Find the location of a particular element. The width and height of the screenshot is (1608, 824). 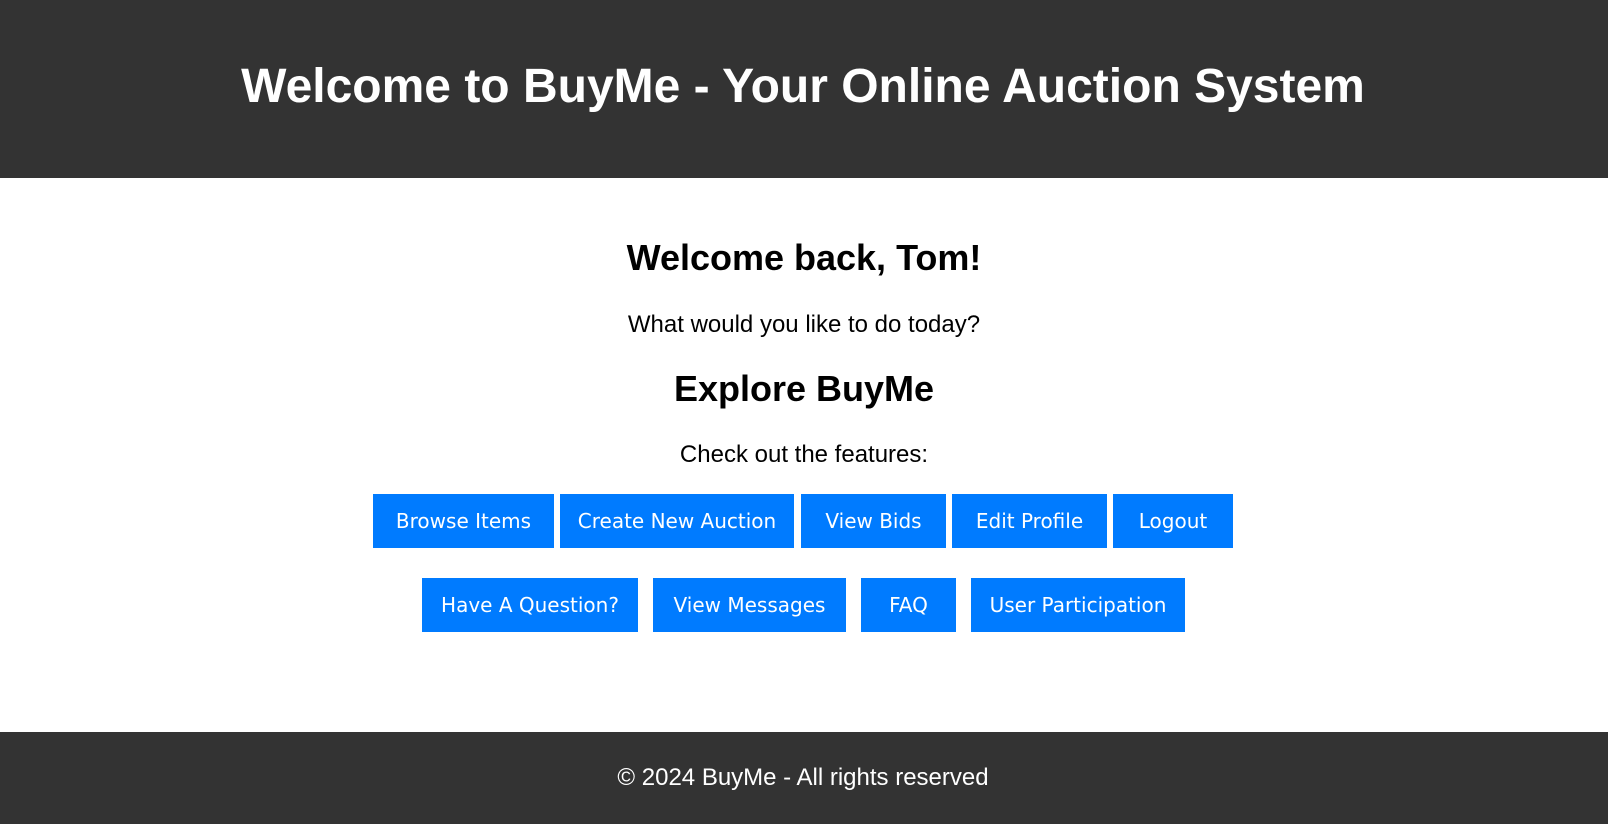

faq-button: FAQ is located at coordinates (908, 605).